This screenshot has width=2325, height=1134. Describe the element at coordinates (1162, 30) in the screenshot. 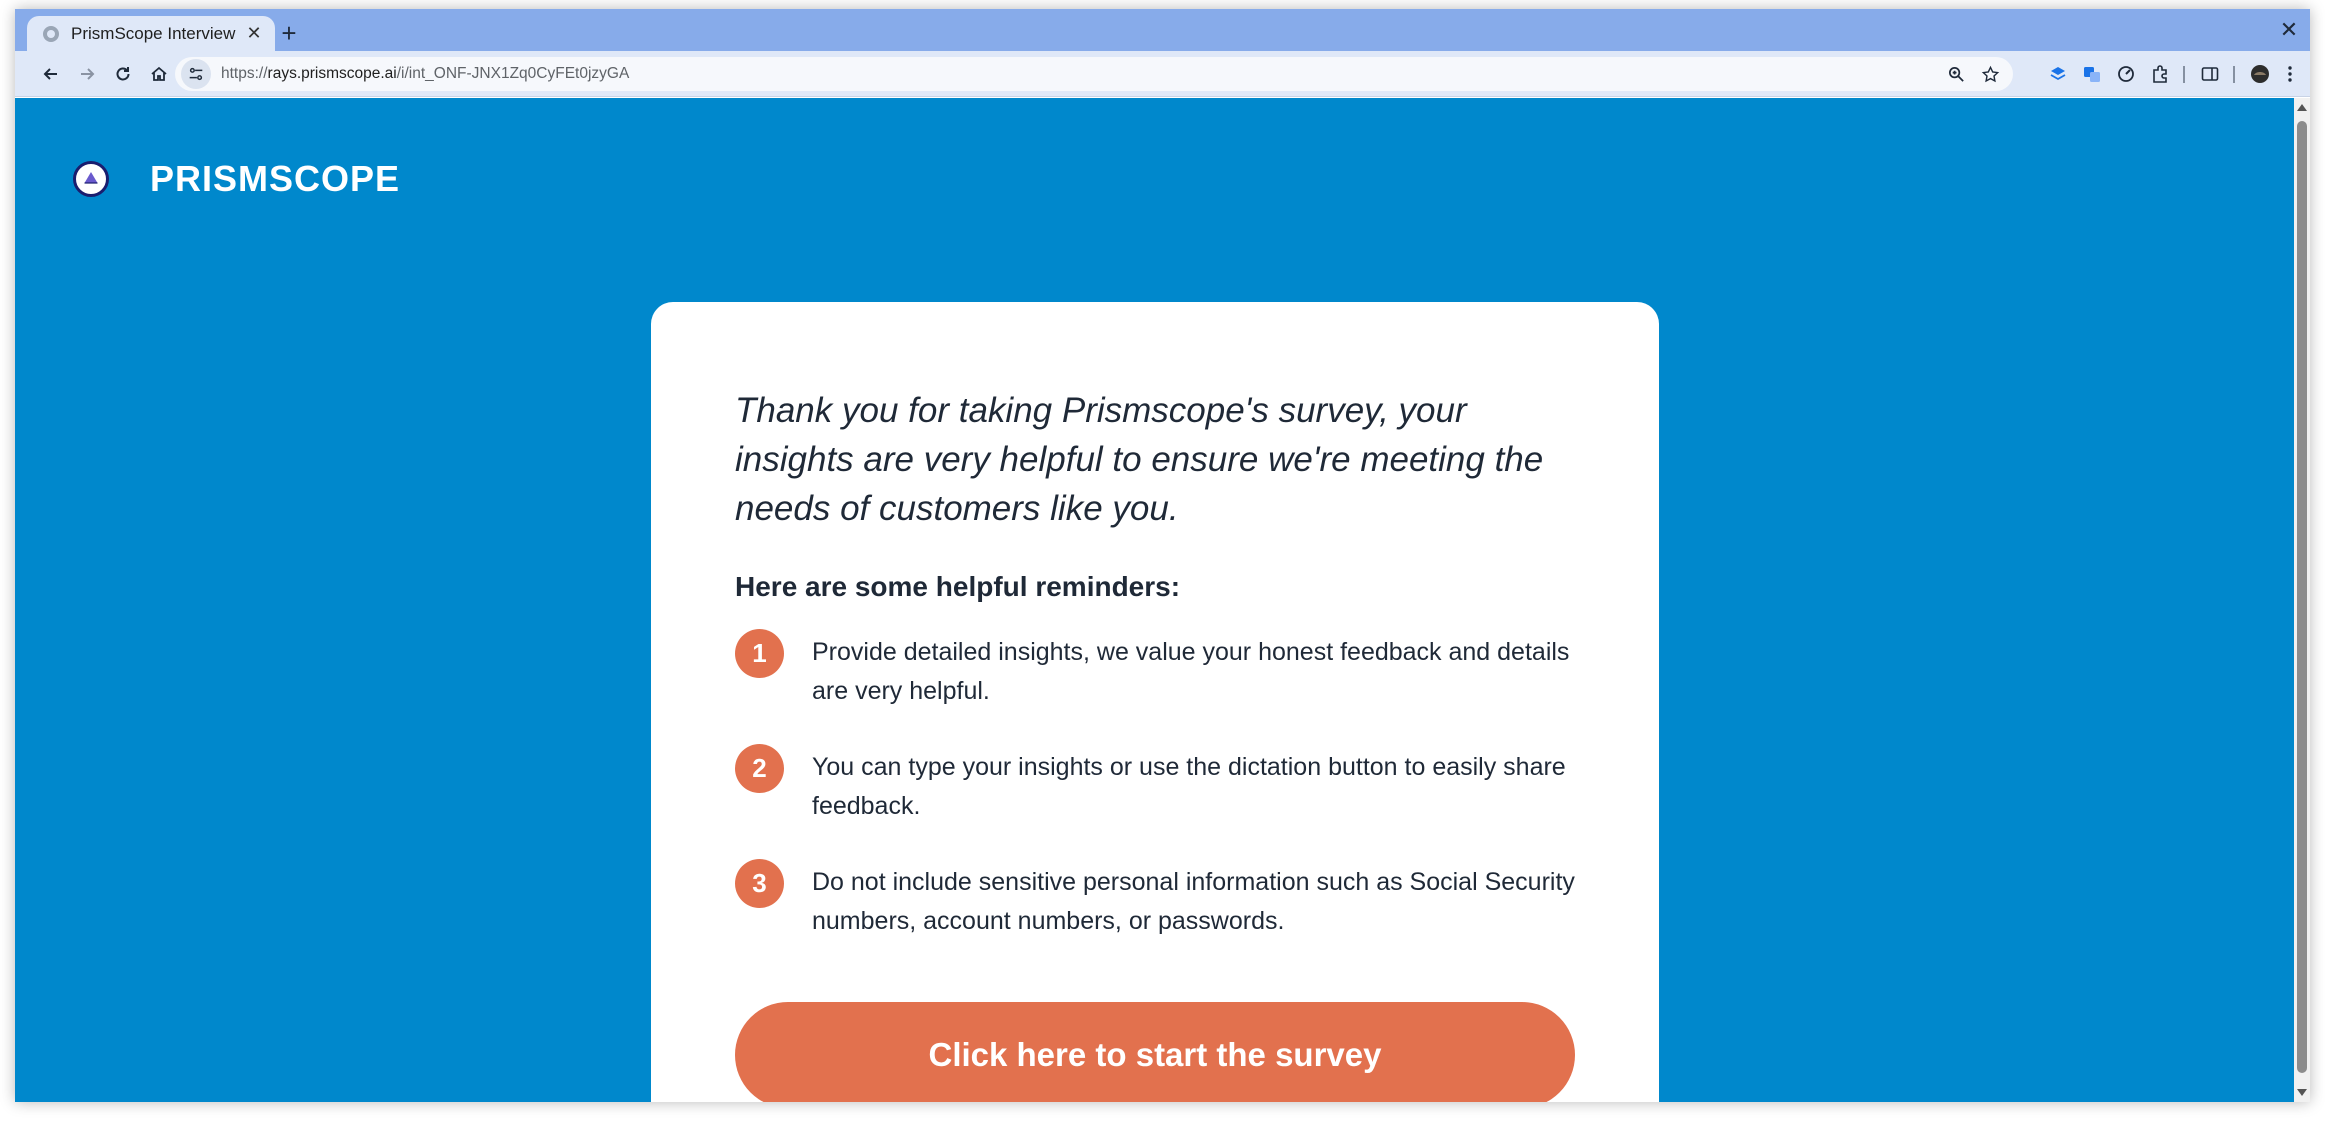

I see `tab-strip: PrismScope Interview ✕ + ✕` at that location.